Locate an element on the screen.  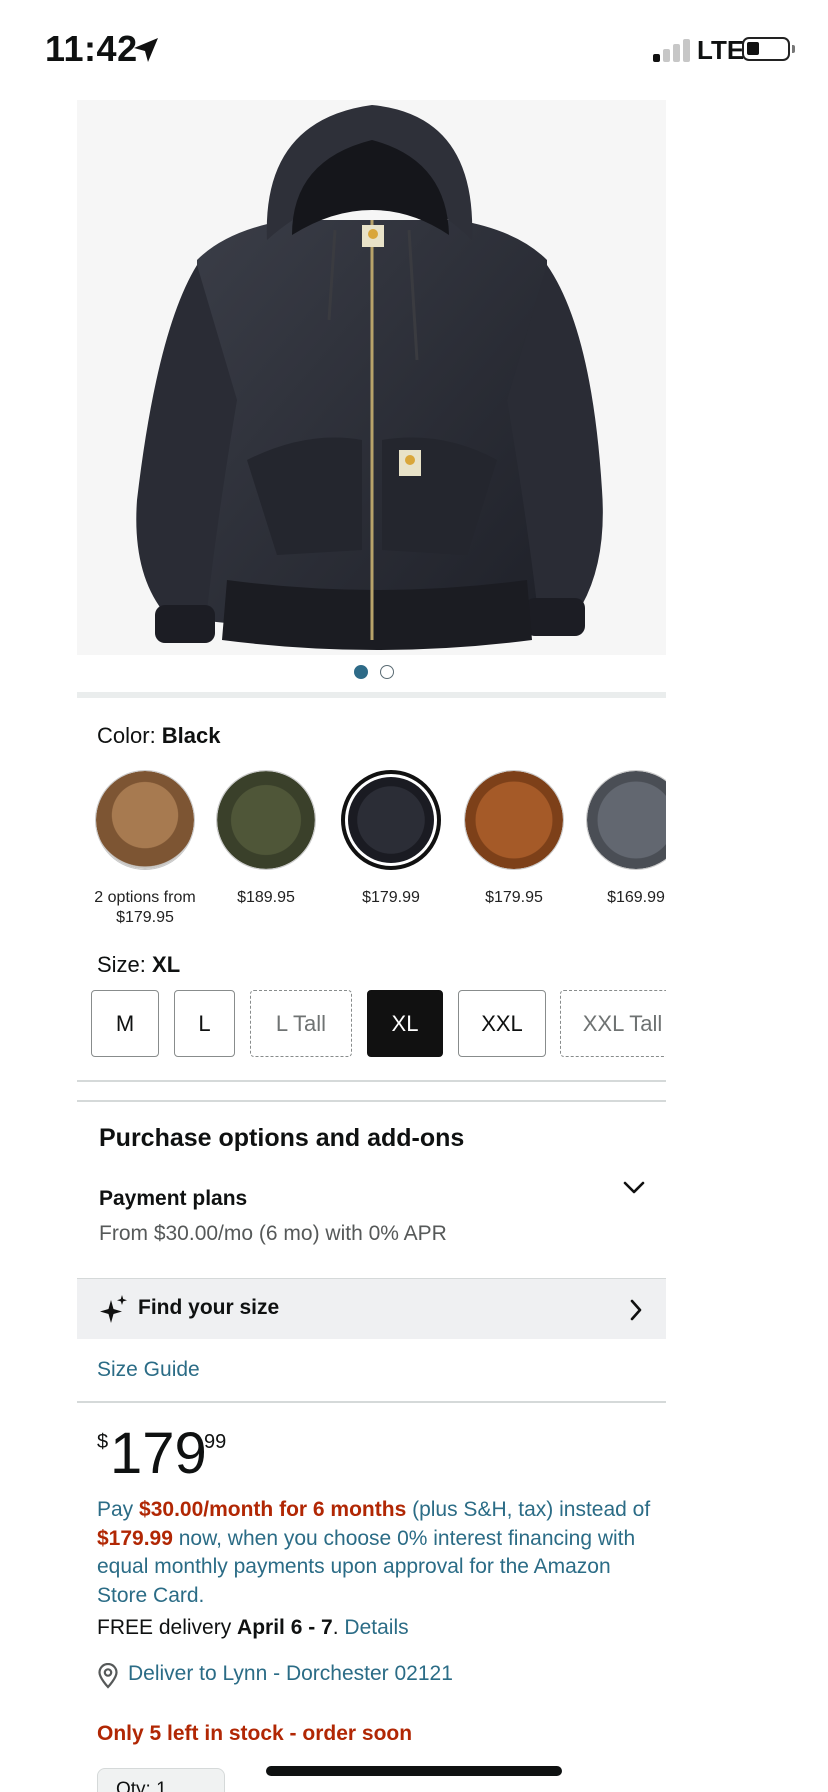
swatch-price: $169.99 is located at coordinates (636, 897).